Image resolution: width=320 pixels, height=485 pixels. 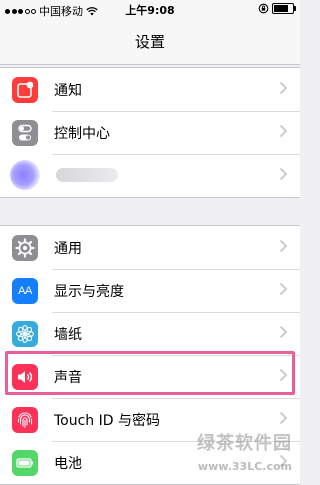 I want to click on watermark: 绿茶软件园, so click(x=244, y=443).